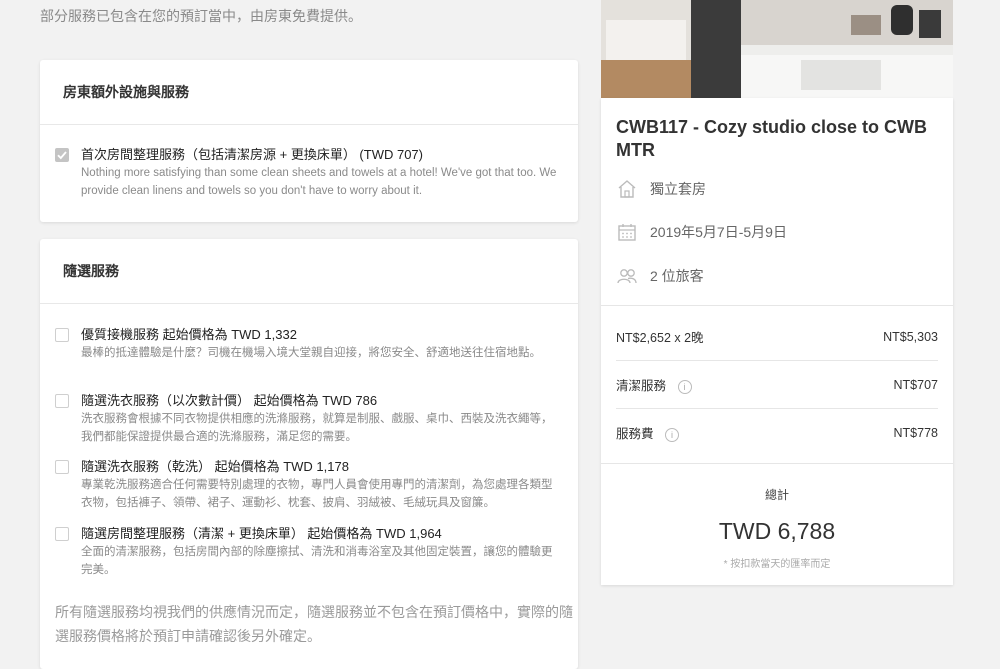 This screenshot has height=669, width=1000. I want to click on price-row-cleaning: 清潔服務 i NT$707, so click(777, 384).